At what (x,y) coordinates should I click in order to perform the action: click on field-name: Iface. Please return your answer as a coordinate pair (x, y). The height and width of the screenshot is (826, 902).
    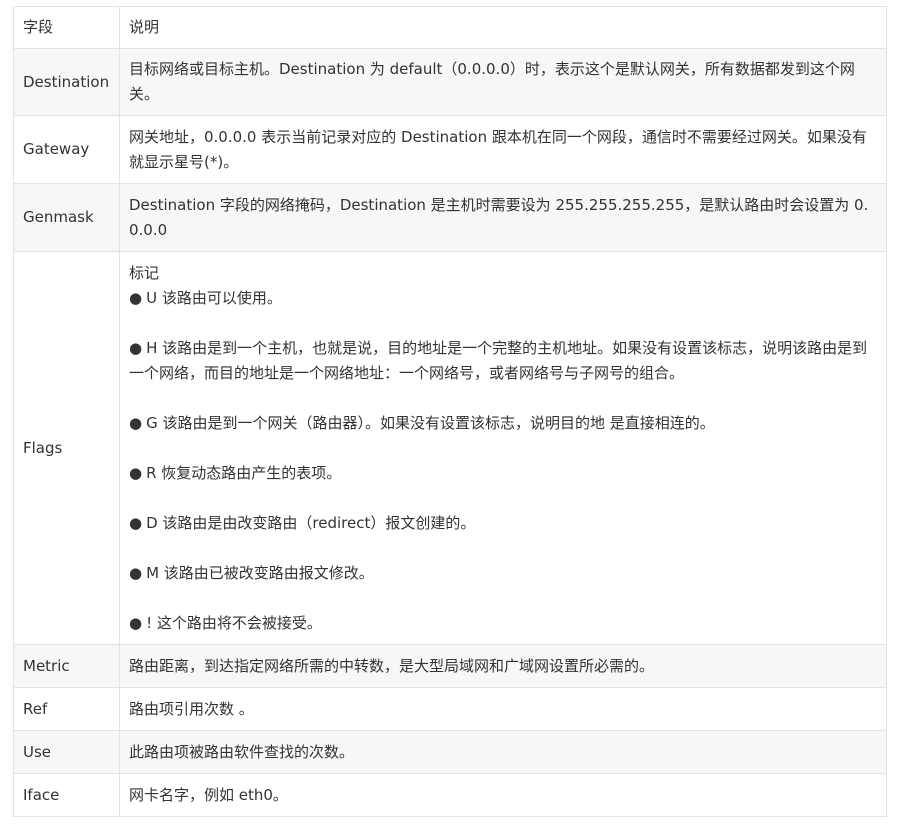
    Looking at the image, I should click on (66, 795).